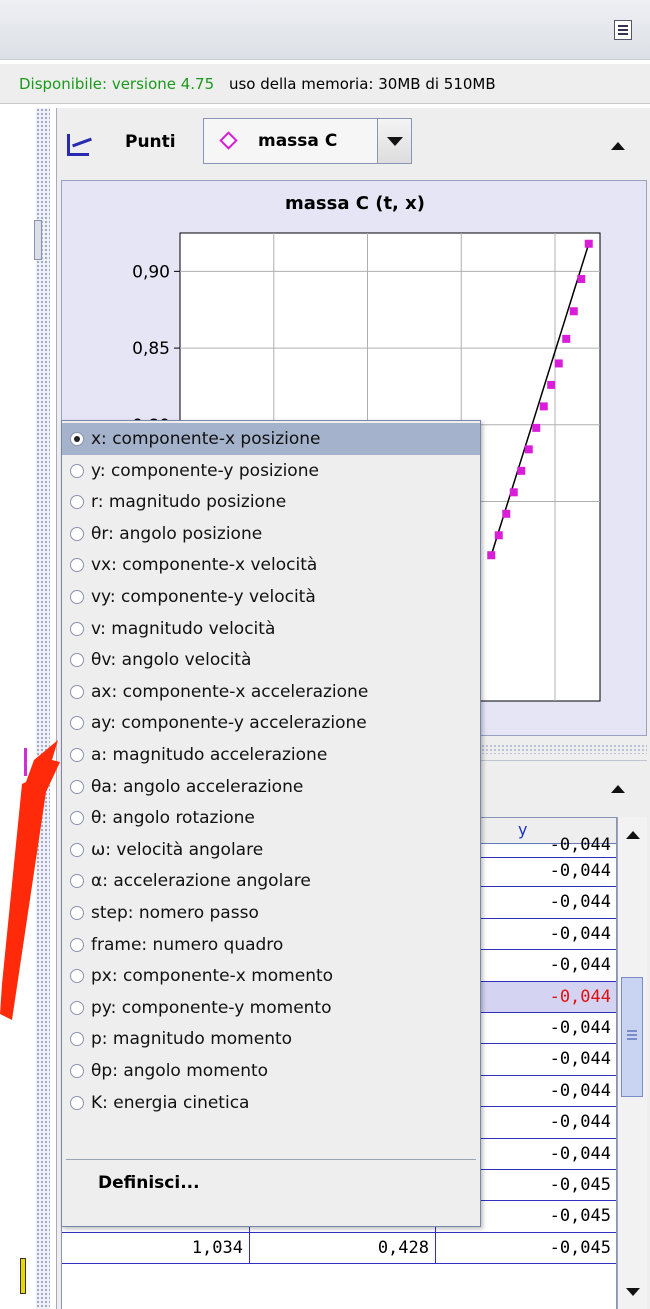  I want to click on mode-label: Punti, so click(150, 142).